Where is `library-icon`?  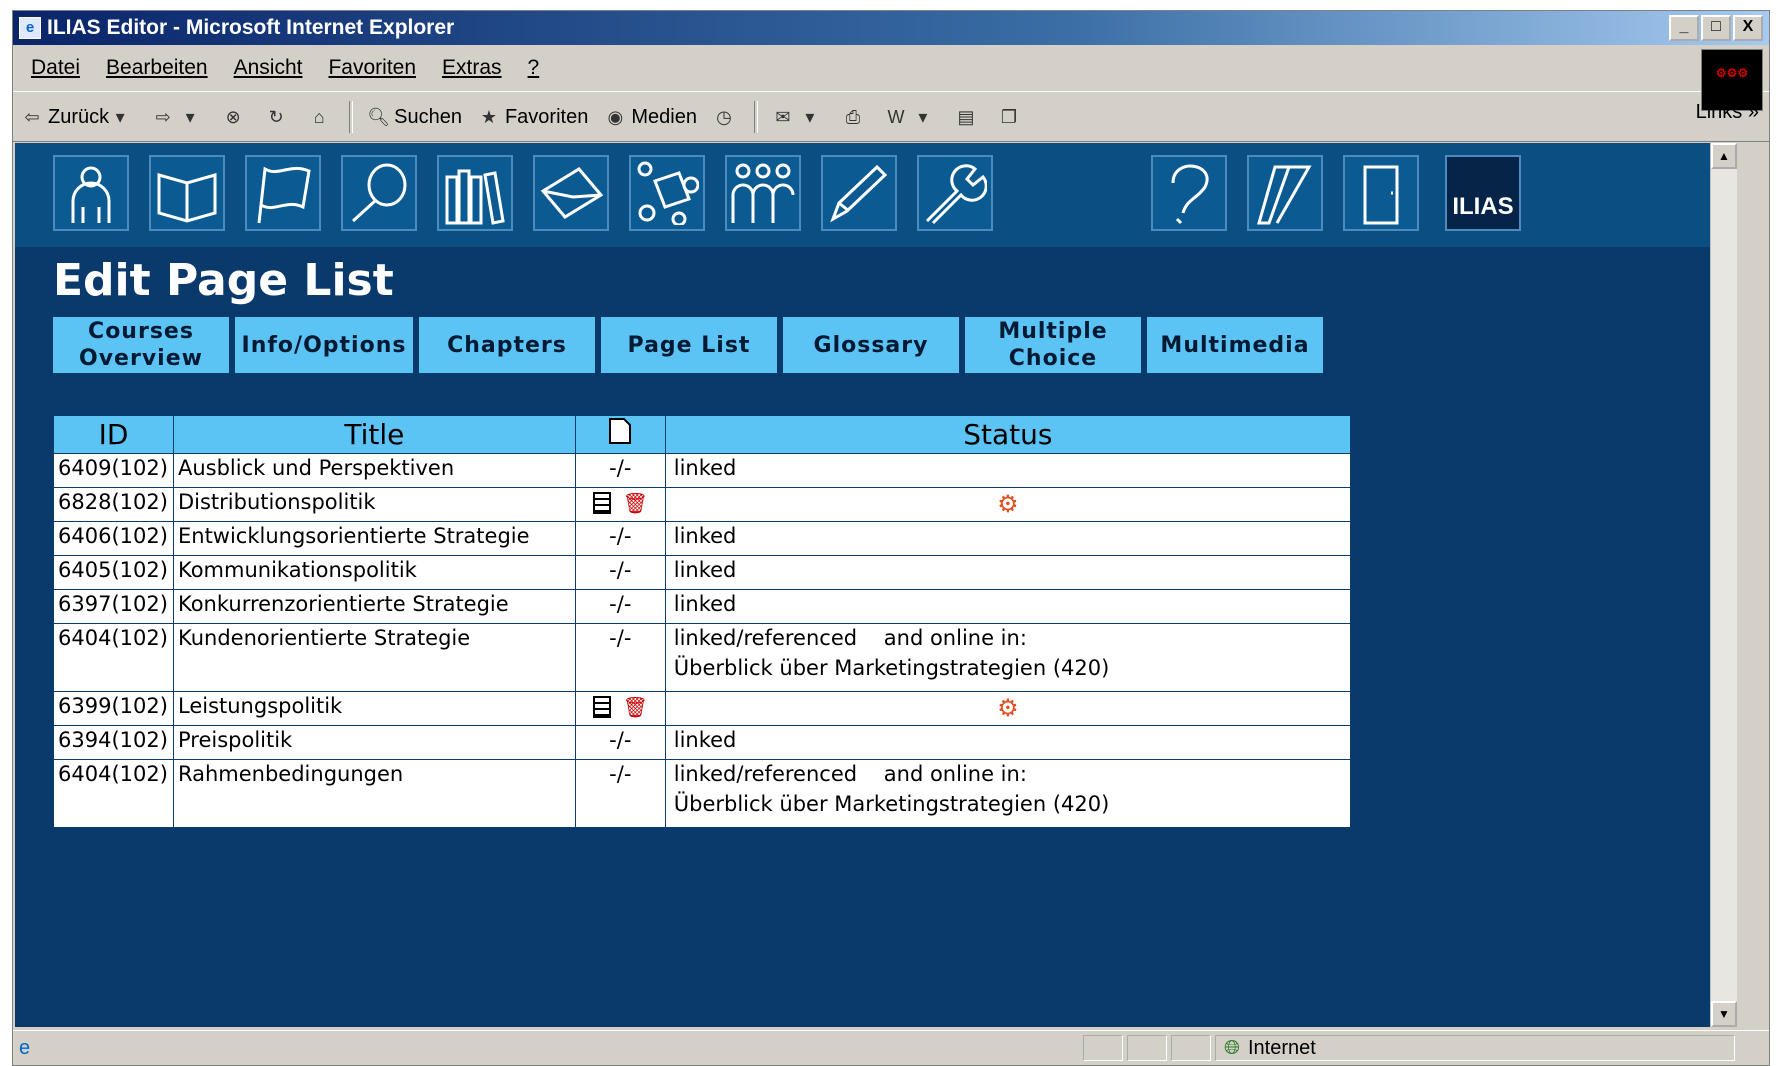 library-icon is located at coordinates (475, 193).